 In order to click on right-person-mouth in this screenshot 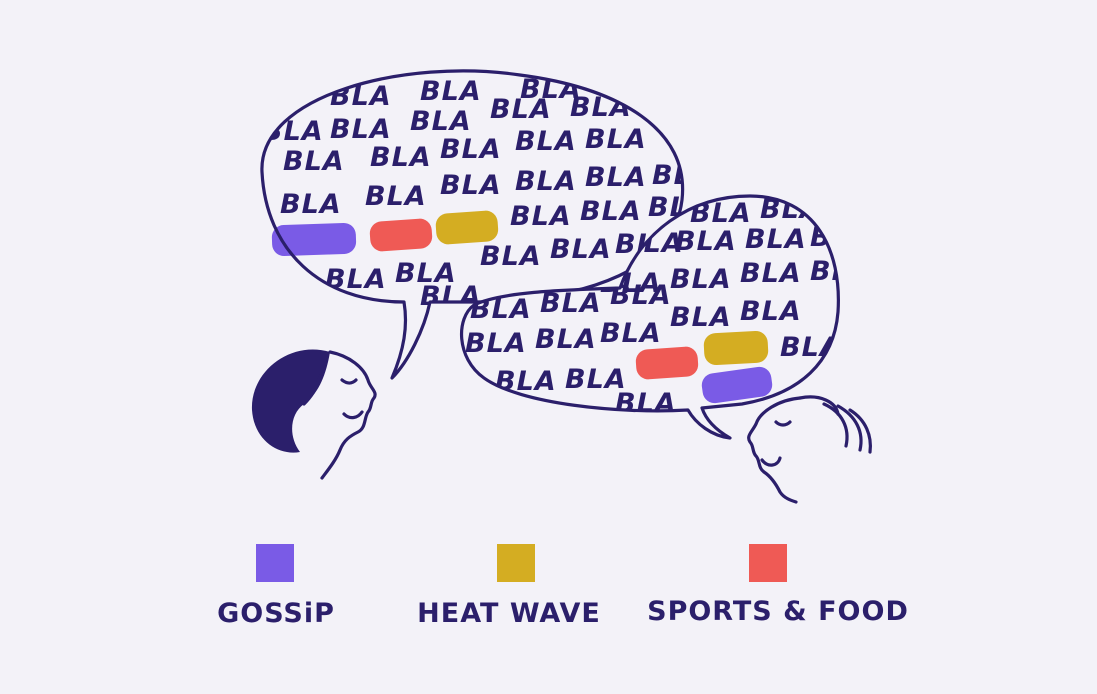, I will do `click(771, 461)`.